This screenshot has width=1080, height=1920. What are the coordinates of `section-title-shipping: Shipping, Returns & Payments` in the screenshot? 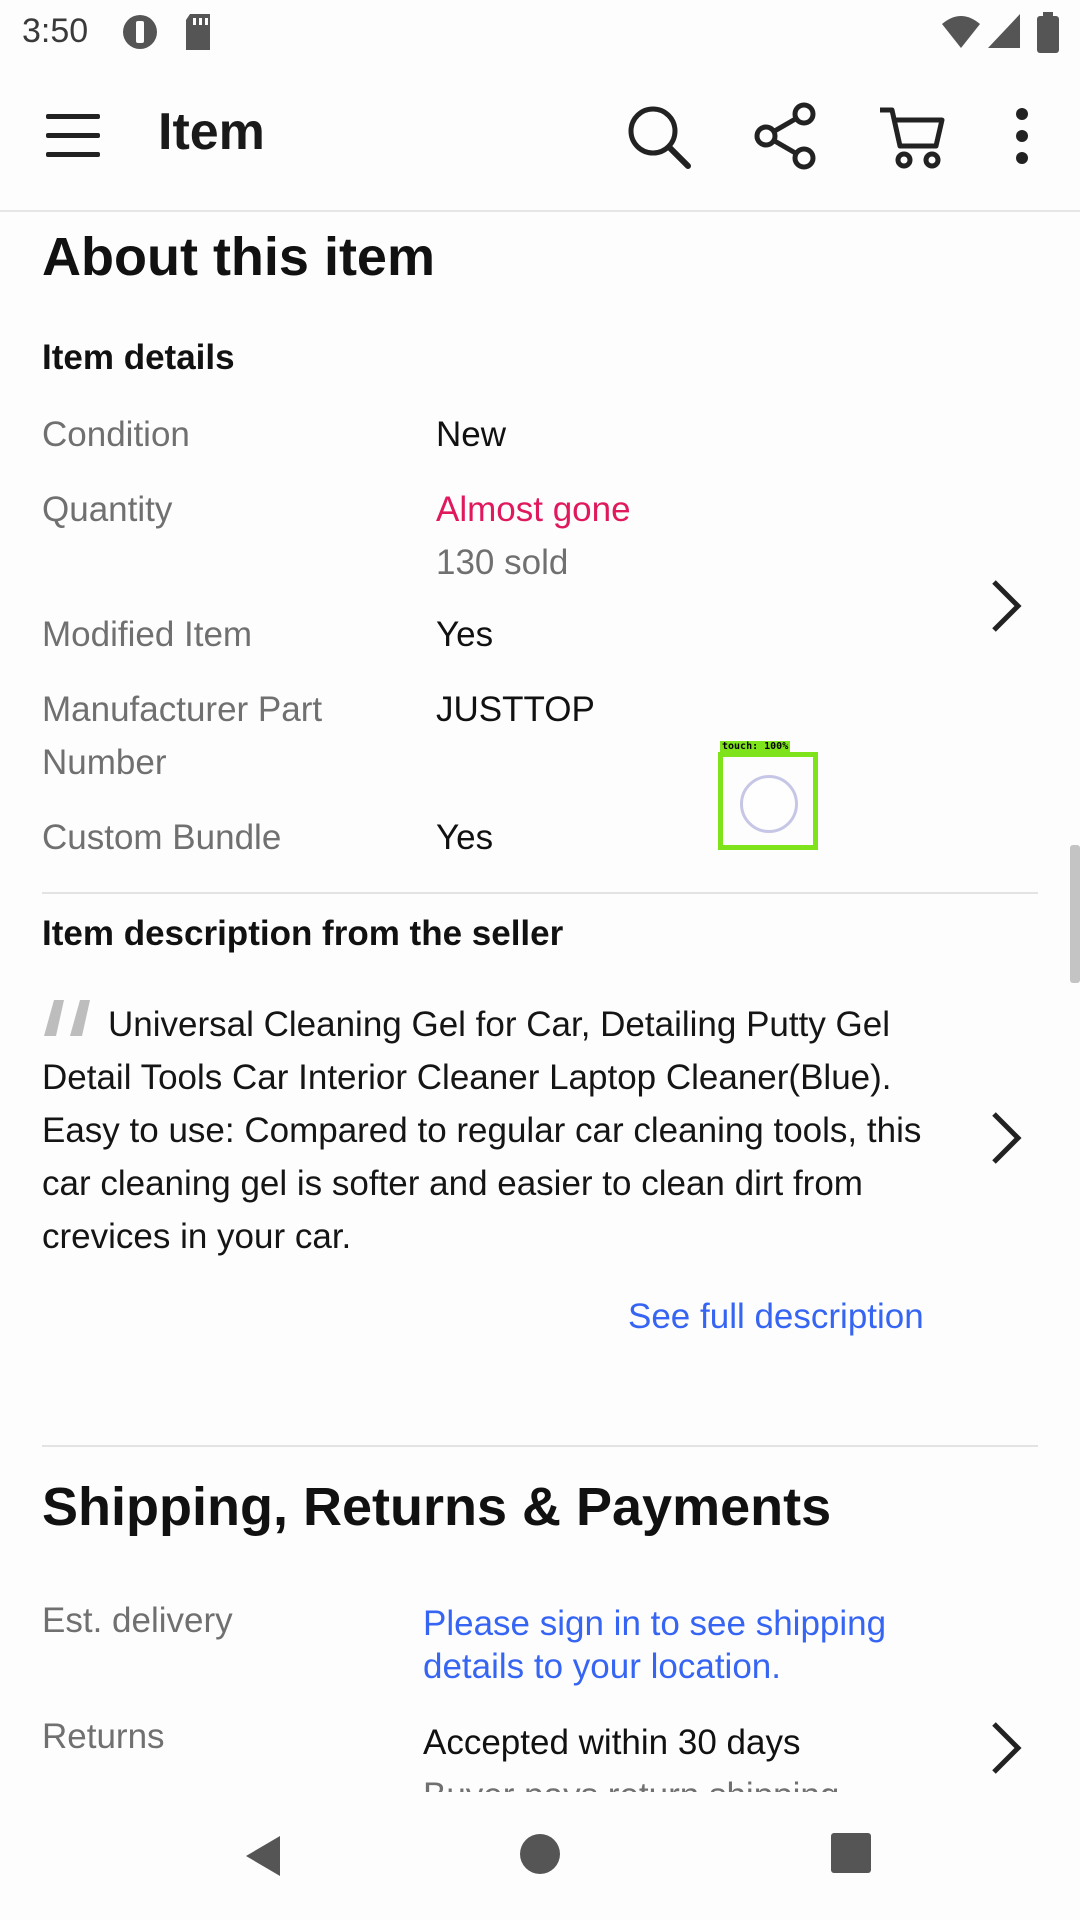 It's located at (437, 1507).